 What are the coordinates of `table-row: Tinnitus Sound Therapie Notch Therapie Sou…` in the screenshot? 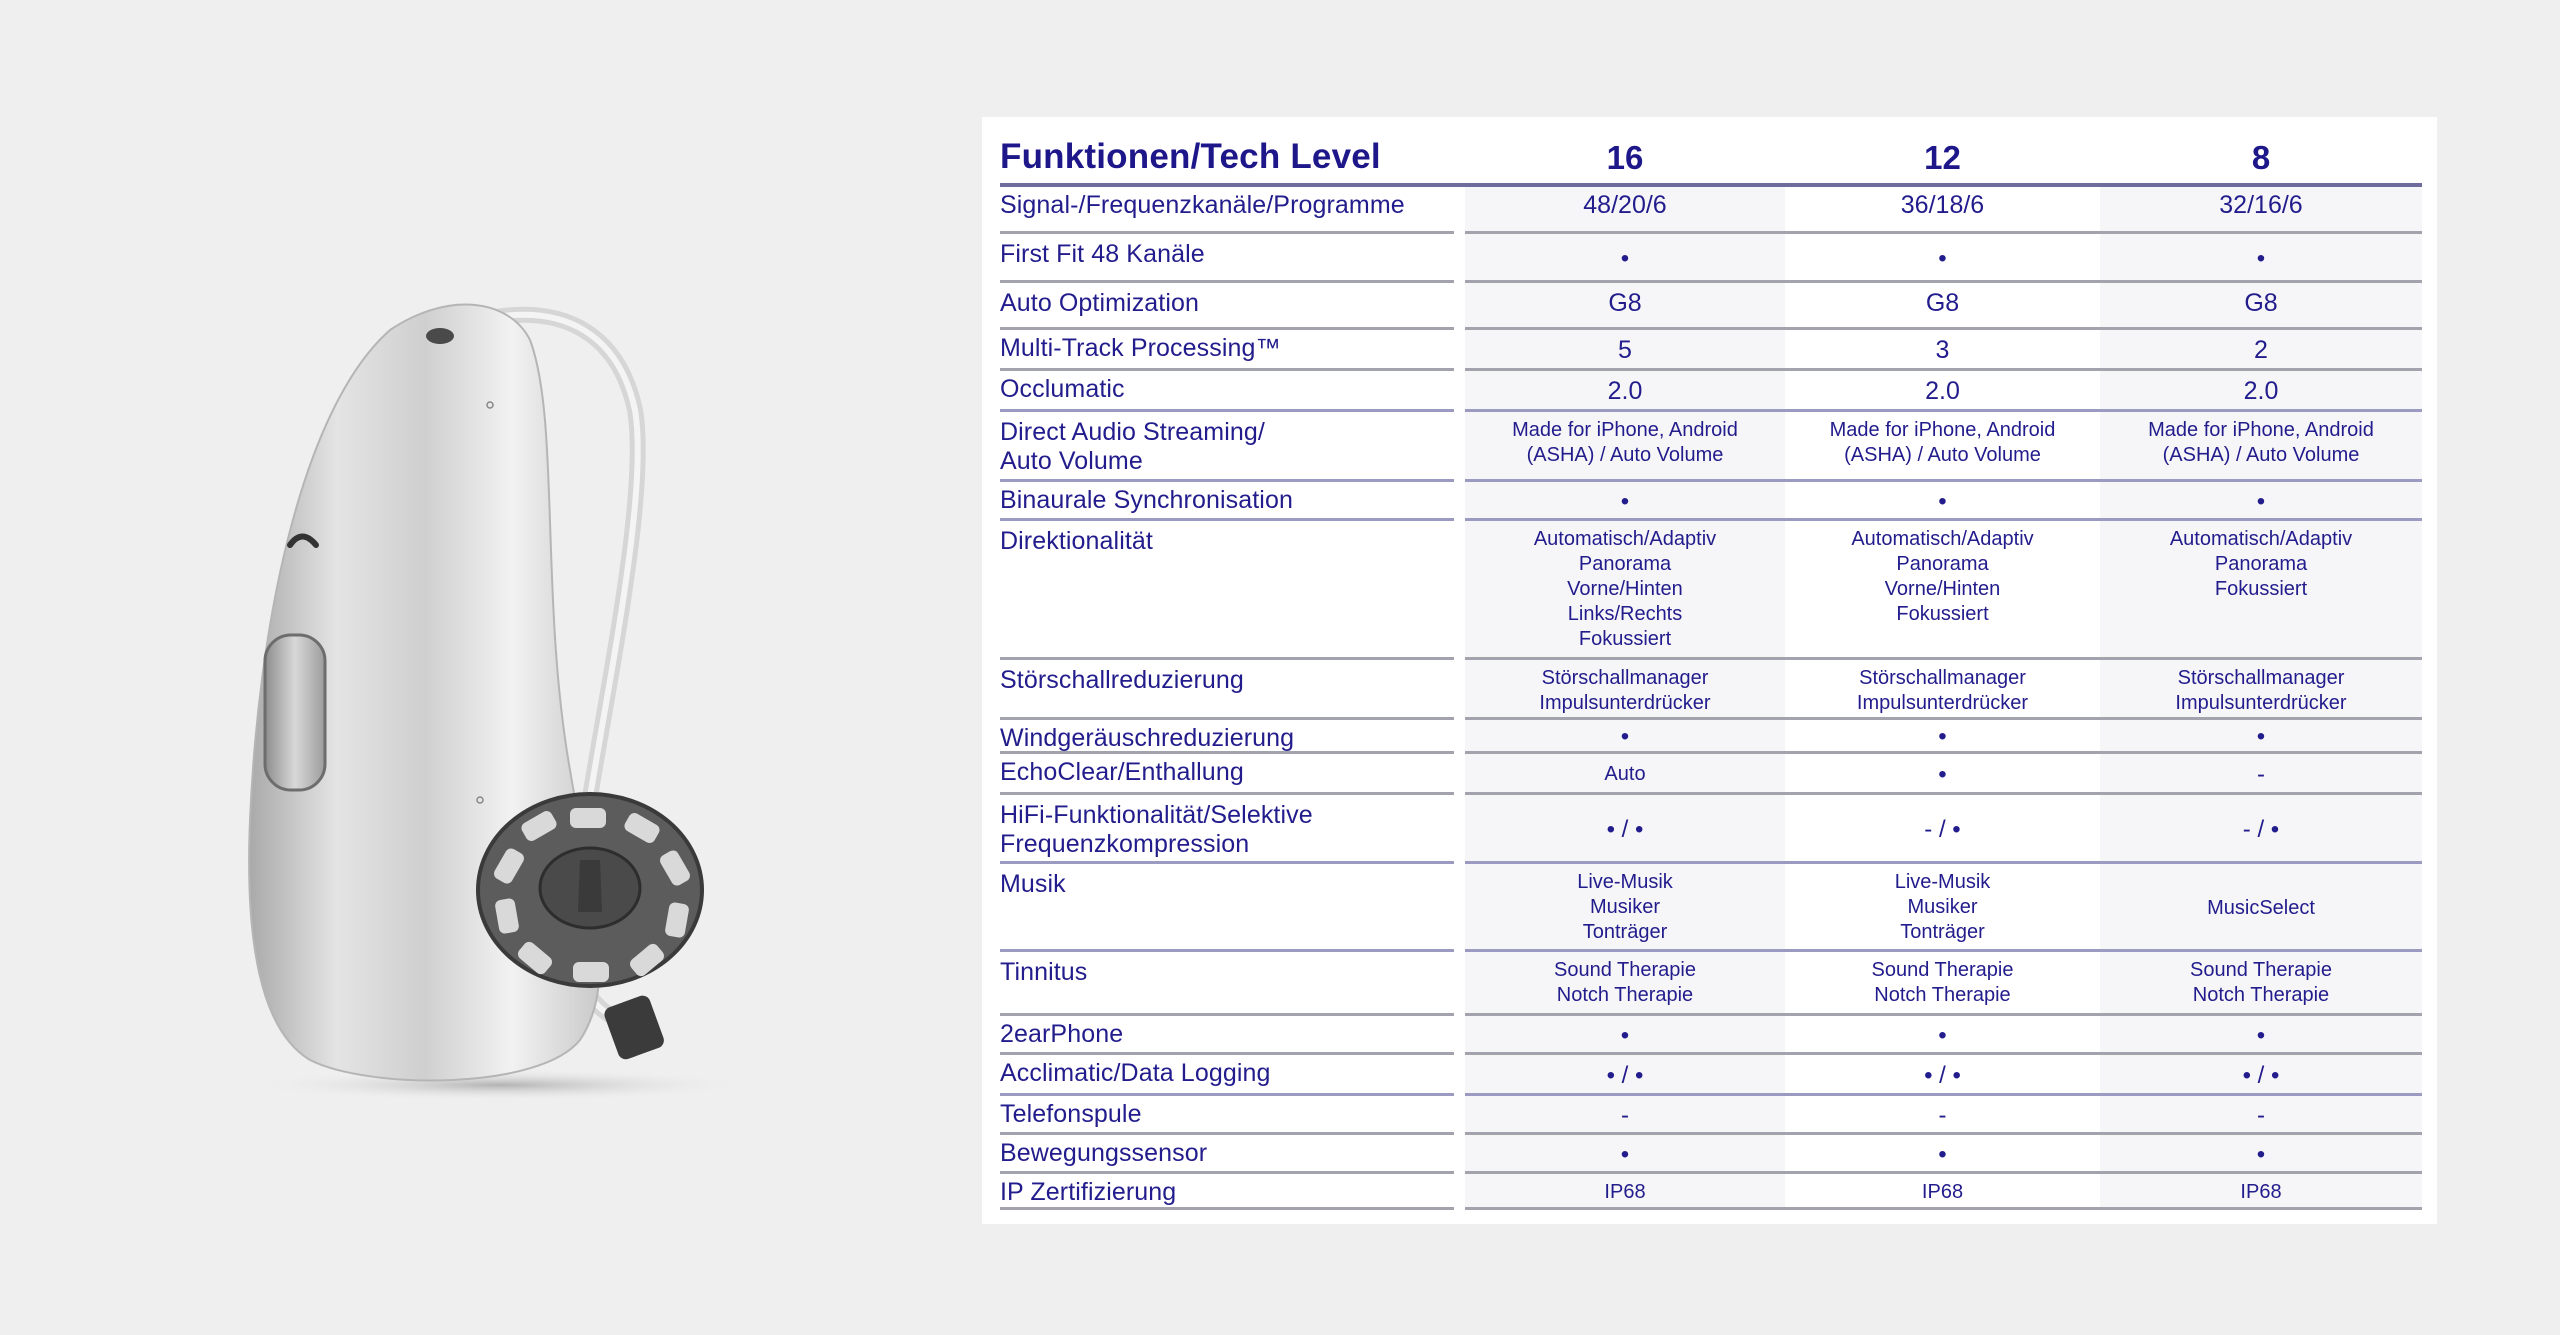 It's located at (1711, 984).